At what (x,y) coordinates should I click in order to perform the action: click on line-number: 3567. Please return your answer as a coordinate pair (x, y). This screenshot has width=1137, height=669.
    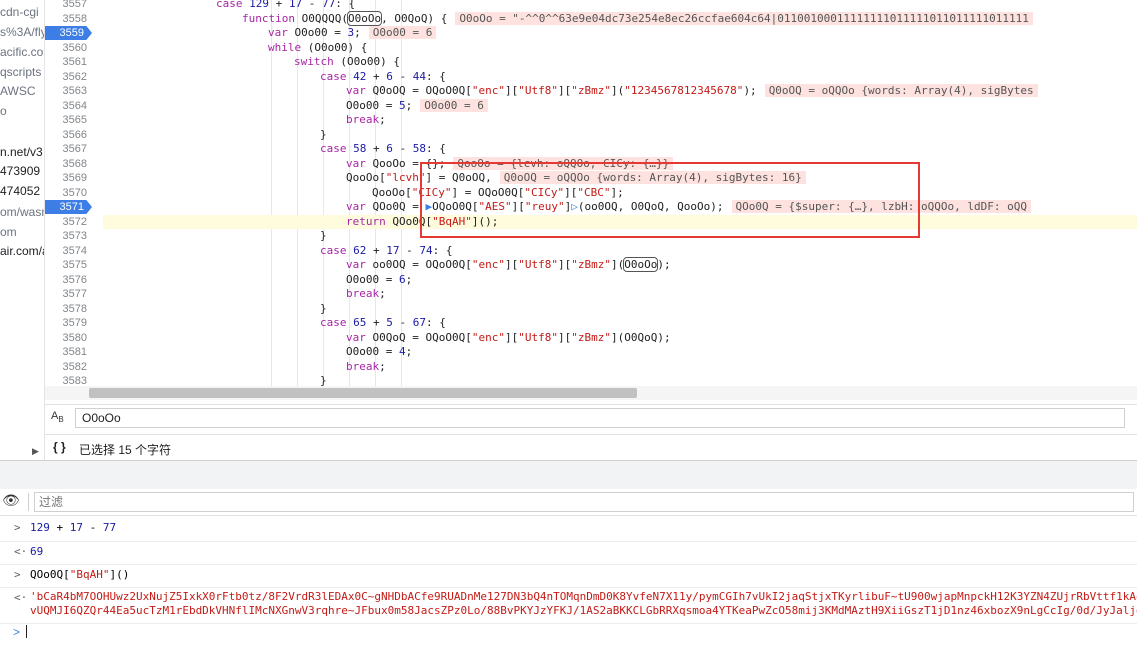
    Looking at the image, I should click on (66, 149).